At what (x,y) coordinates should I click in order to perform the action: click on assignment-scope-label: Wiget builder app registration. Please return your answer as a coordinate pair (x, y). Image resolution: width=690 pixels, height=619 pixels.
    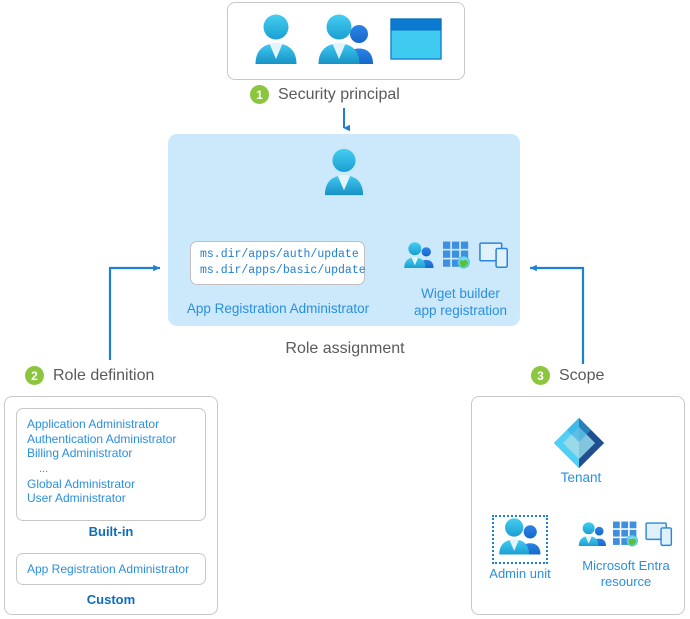
    Looking at the image, I should click on (460, 302).